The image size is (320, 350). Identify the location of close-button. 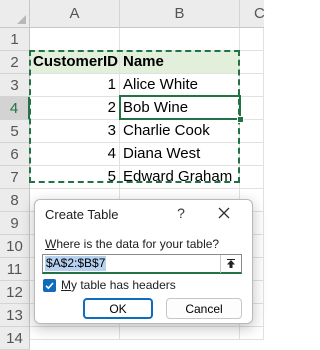
(224, 213).